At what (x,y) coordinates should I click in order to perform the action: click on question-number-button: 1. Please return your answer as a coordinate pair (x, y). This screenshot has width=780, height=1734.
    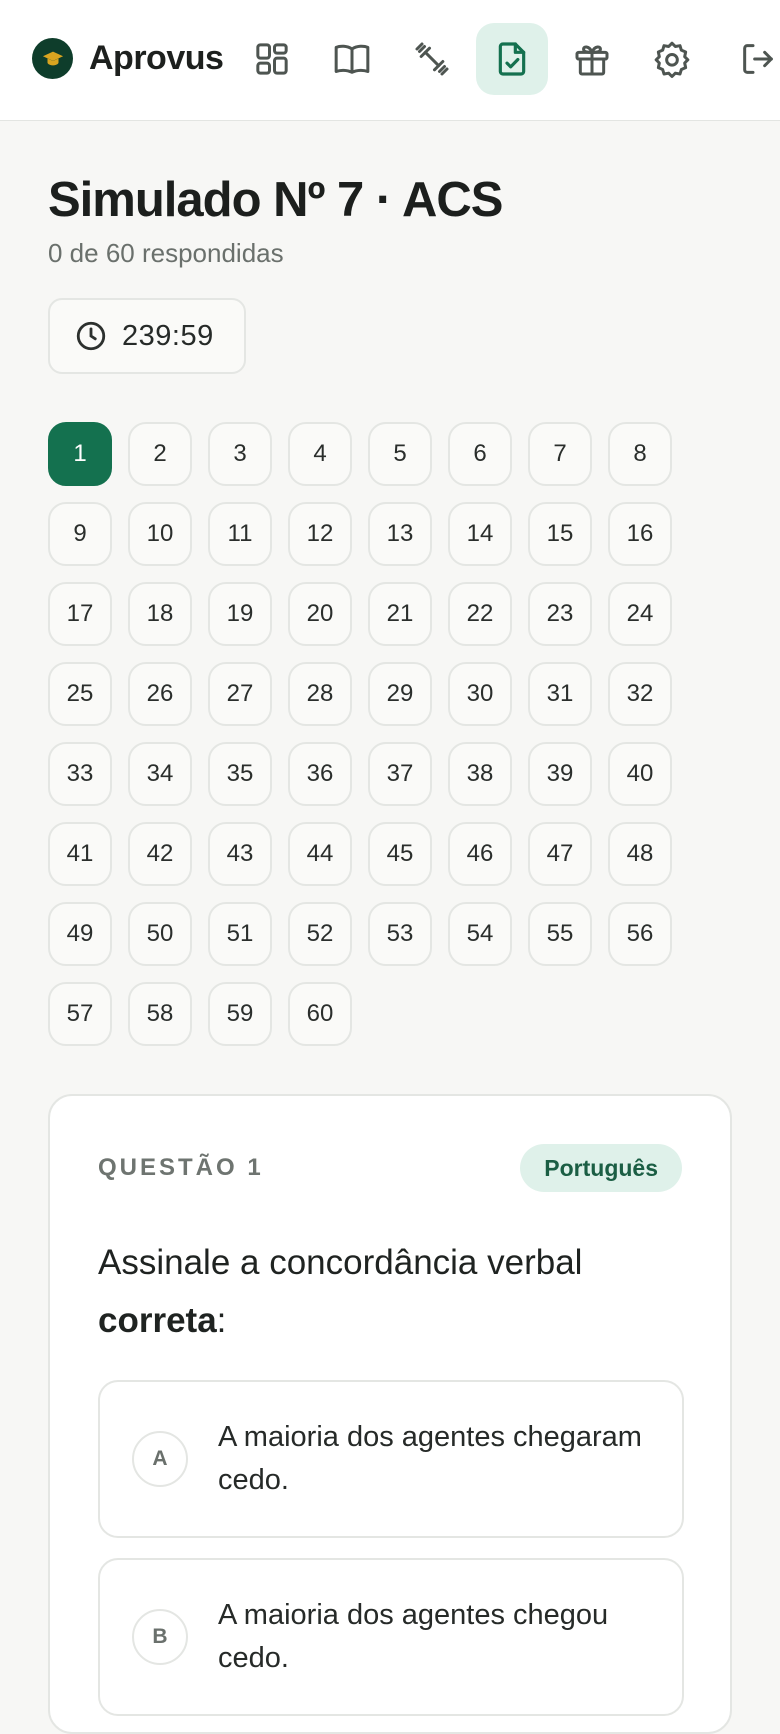
    Looking at the image, I should click on (80, 454).